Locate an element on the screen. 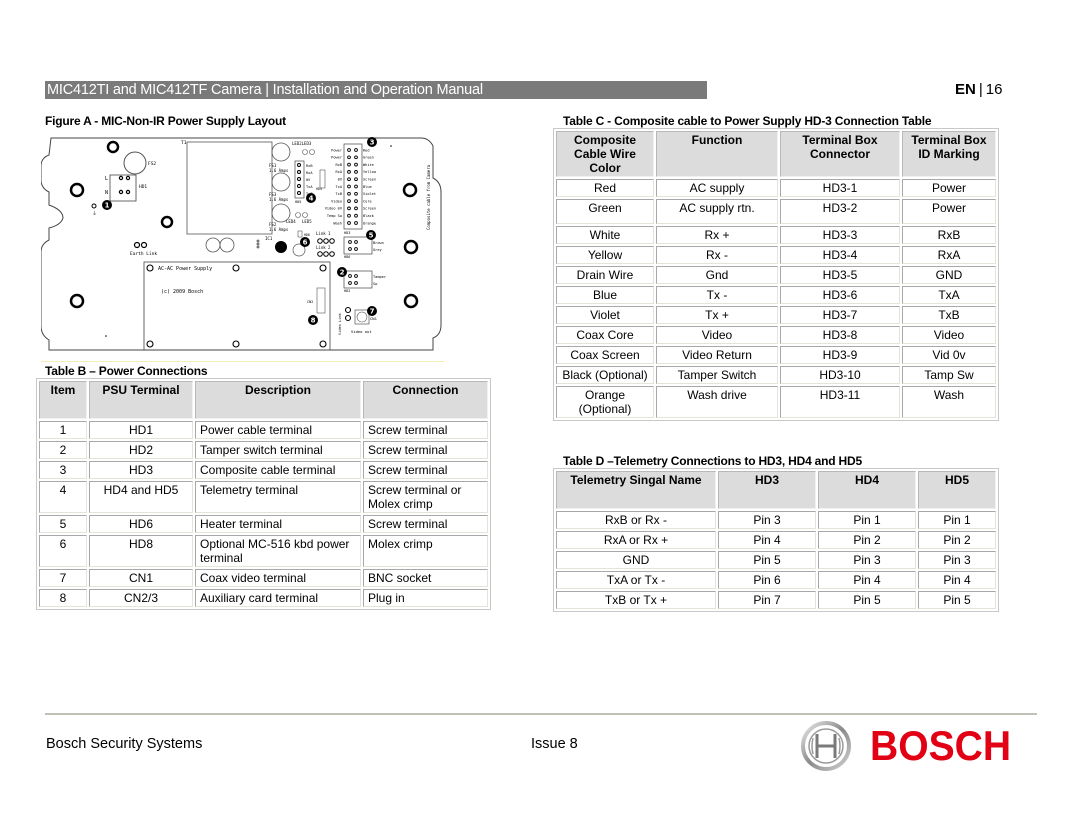 This screenshot has height=834, width=1080. table-cell: 4 is located at coordinates (63, 497).